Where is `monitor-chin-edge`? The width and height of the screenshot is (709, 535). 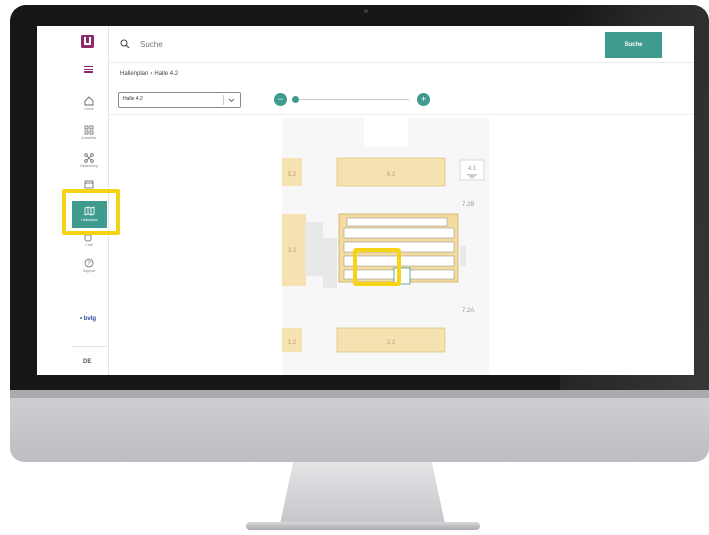
monitor-chin-edge is located at coordinates (359, 394).